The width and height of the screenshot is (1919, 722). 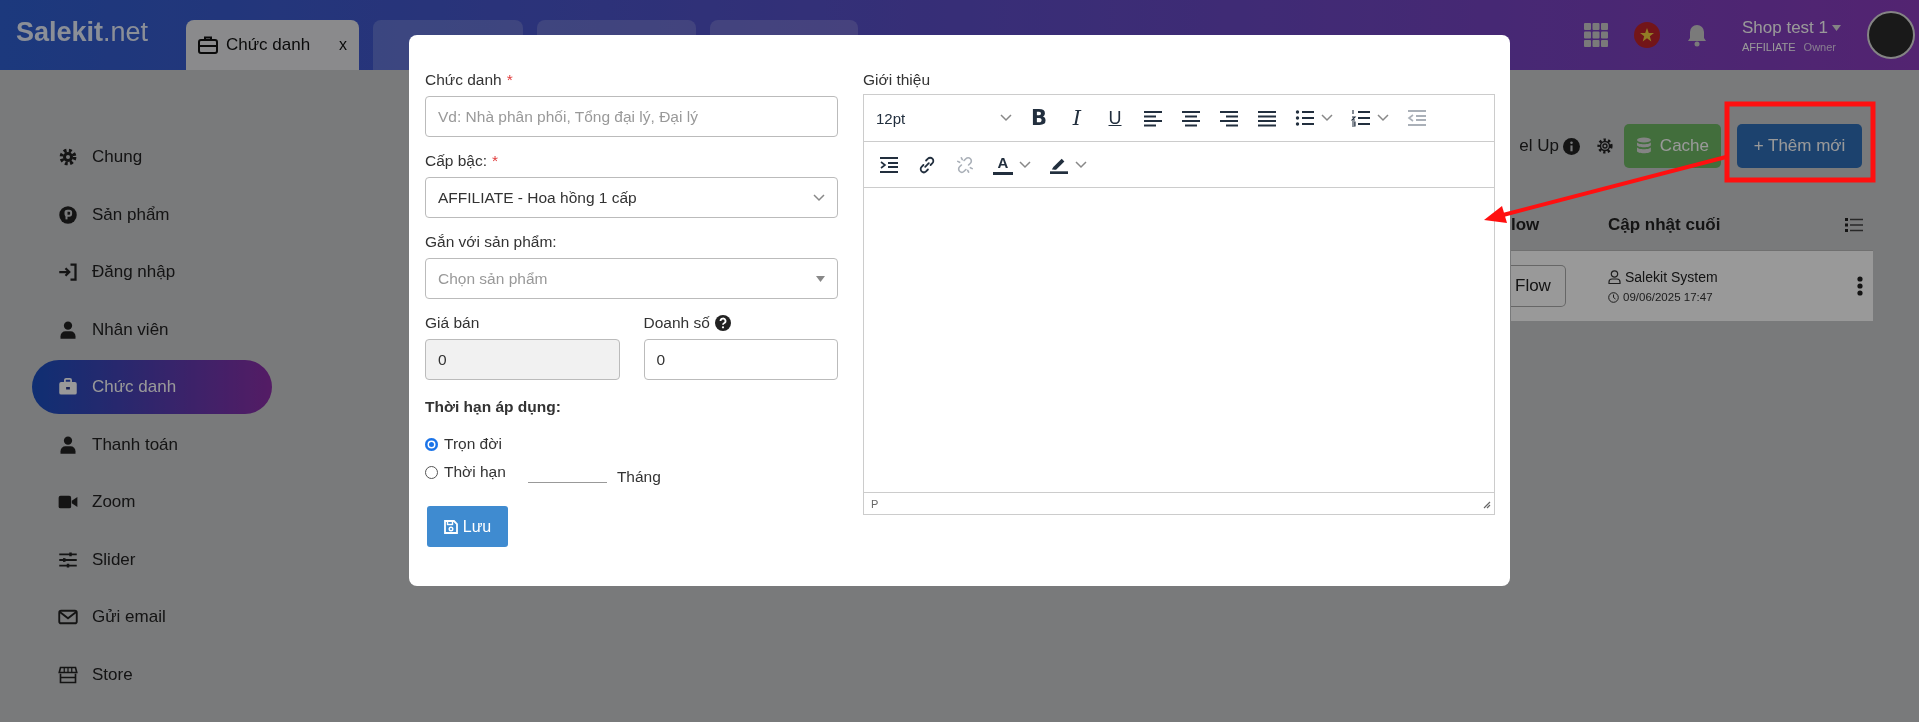 What do you see at coordinates (68, 617) in the screenshot?
I see `envelope-icon` at bounding box center [68, 617].